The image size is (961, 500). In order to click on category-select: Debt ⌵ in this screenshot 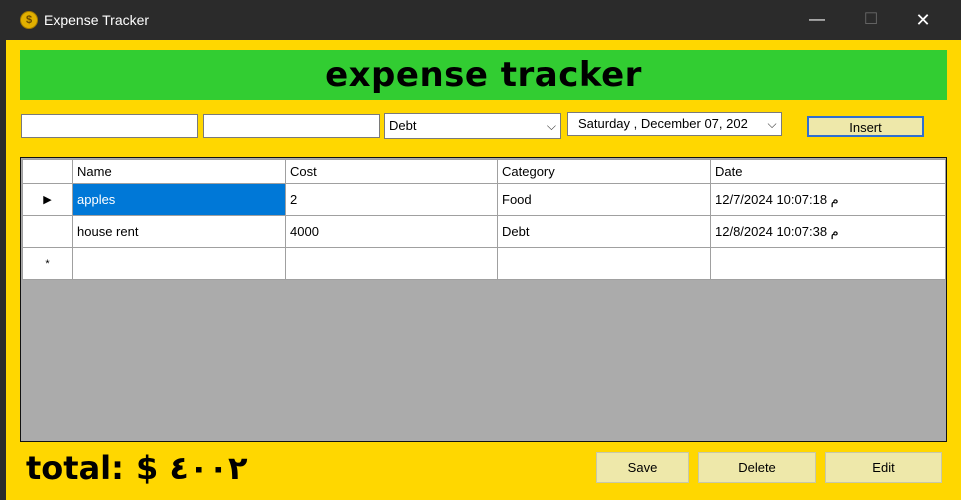, I will do `click(472, 126)`.